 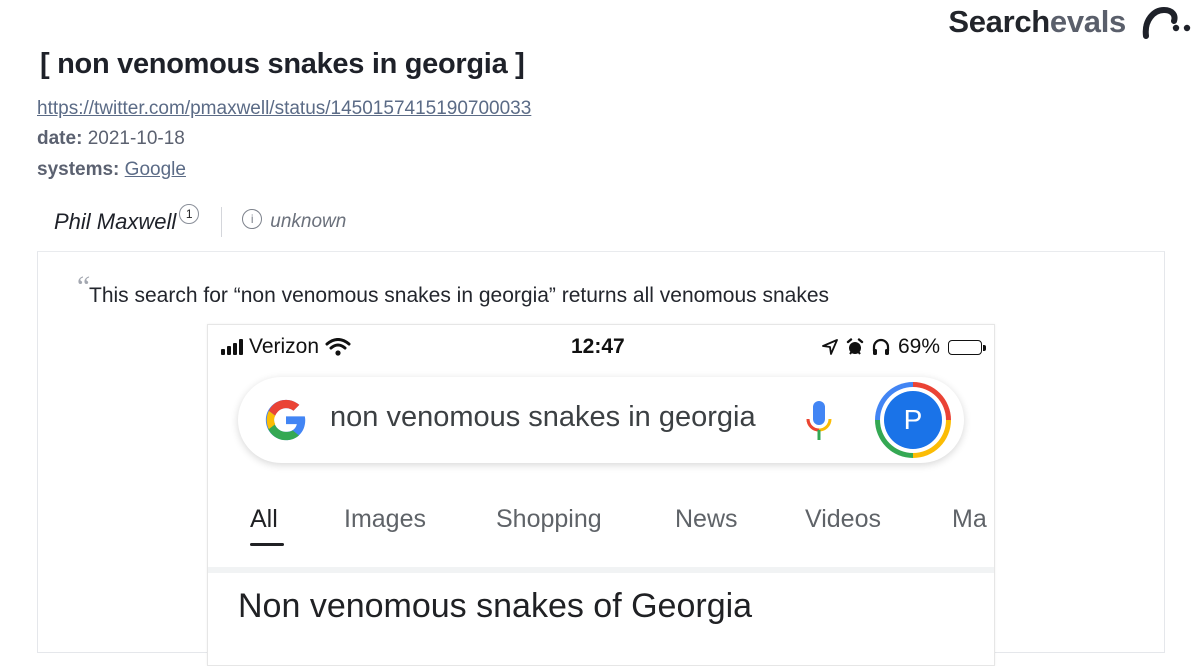 What do you see at coordinates (843, 519) in the screenshot?
I see `tab-videos: Videos` at bounding box center [843, 519].